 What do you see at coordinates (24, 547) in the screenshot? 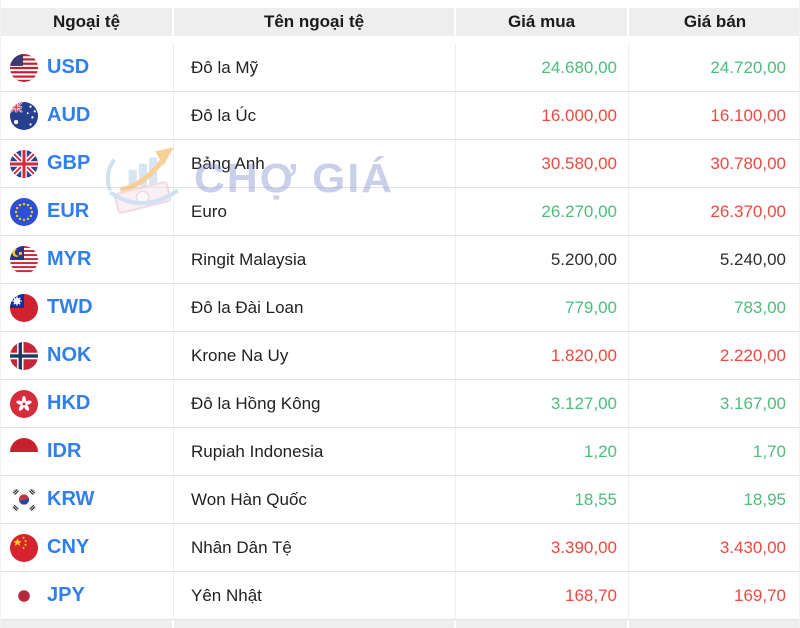
I see `flag-cn-icon` at bounding box center [24, 547].